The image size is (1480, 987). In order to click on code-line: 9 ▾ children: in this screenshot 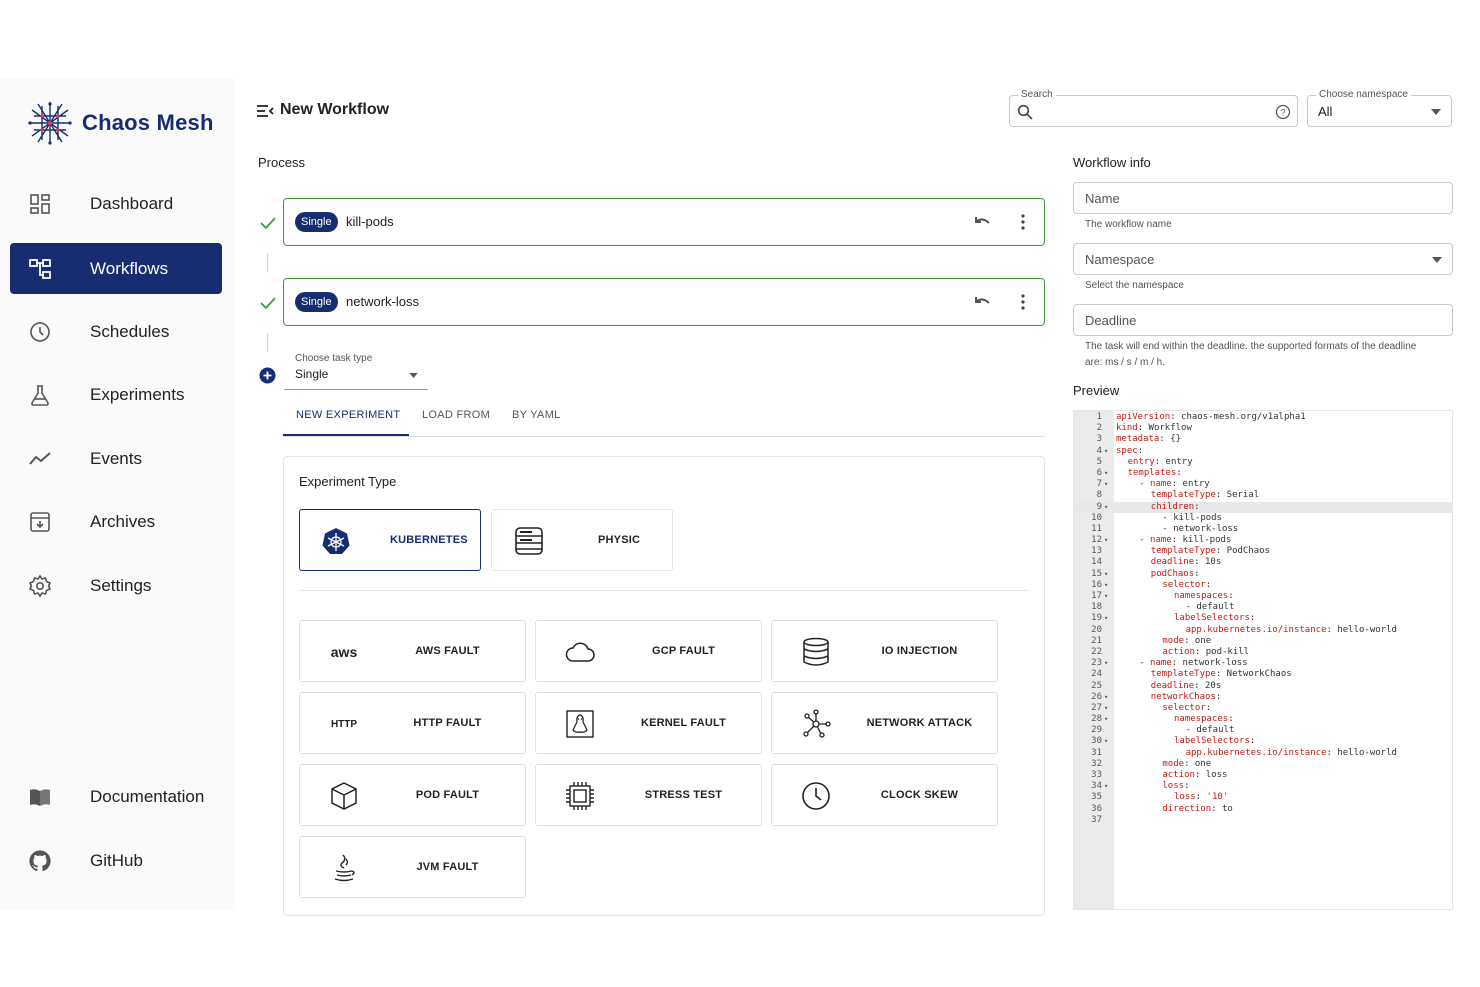, I will do `click(1263, 507)`.